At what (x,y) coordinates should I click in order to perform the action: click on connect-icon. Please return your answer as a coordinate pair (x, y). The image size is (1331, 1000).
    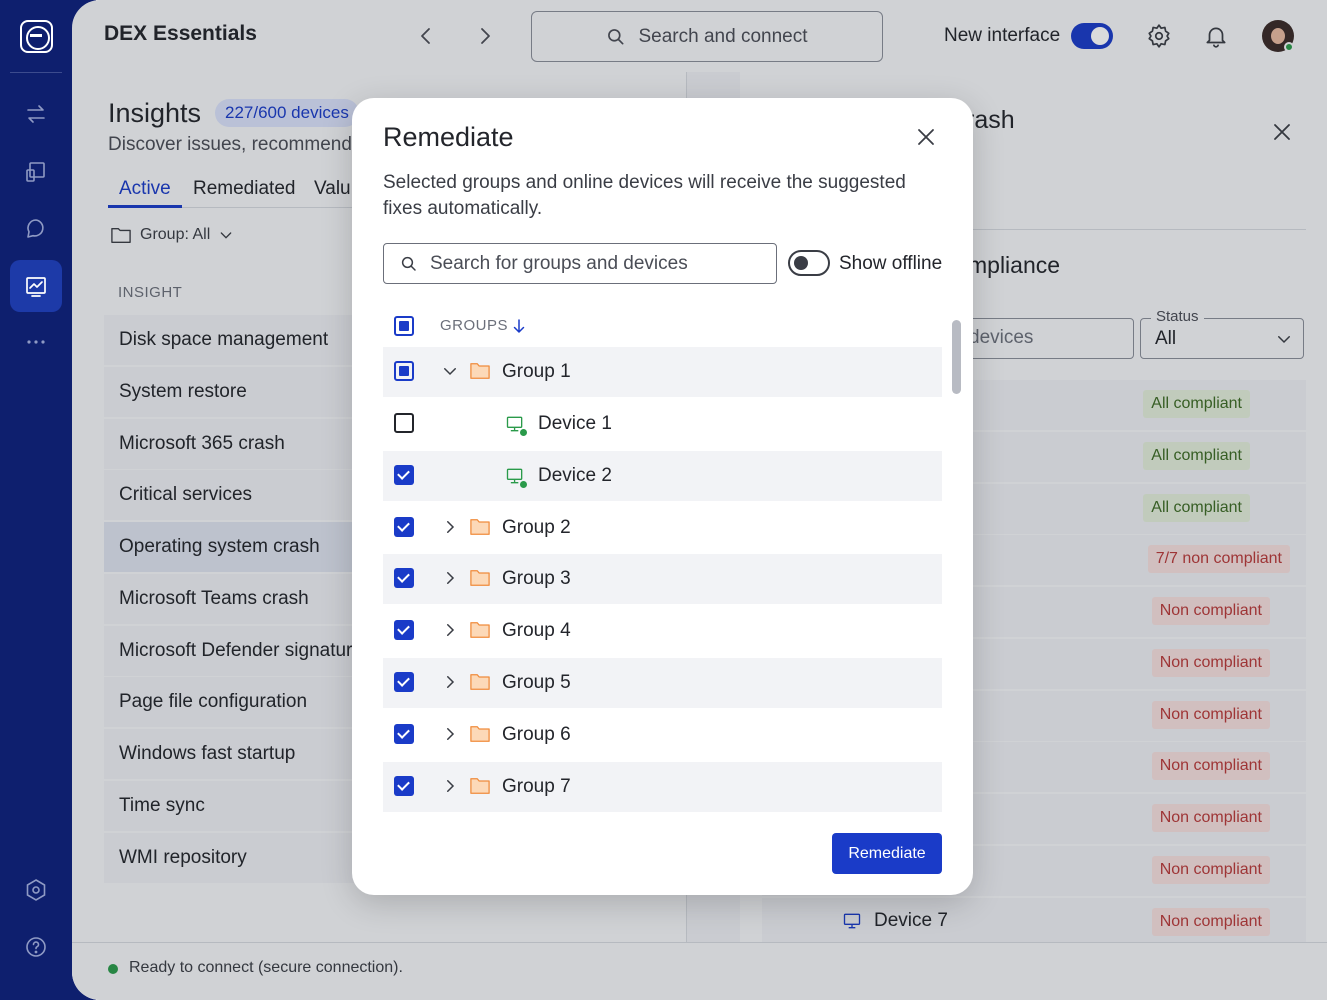
    Looking at the image, I should click on (36, 114).